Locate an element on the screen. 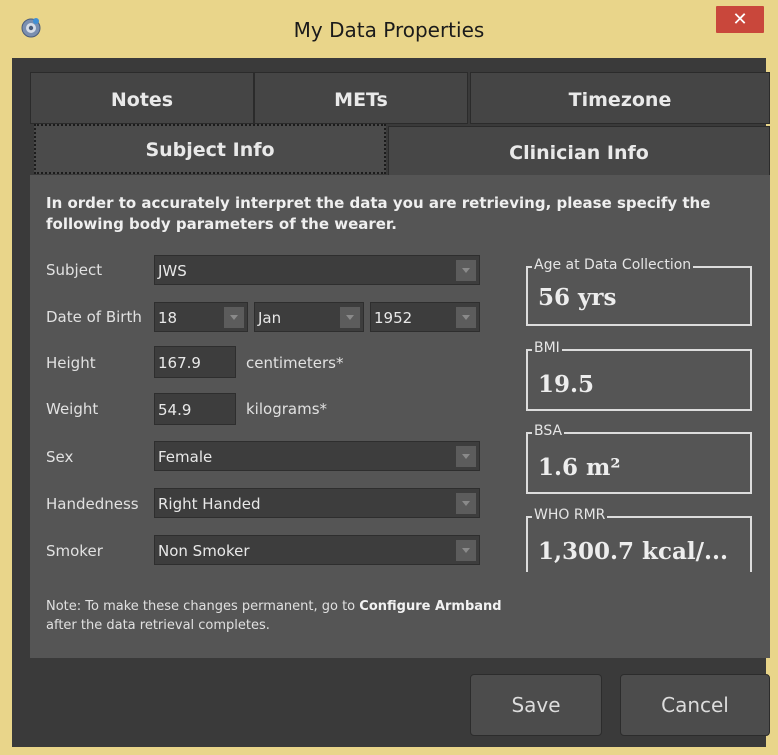 The image size is (778, 755). tab-notes: Notes is located at coordinates (142, 98).